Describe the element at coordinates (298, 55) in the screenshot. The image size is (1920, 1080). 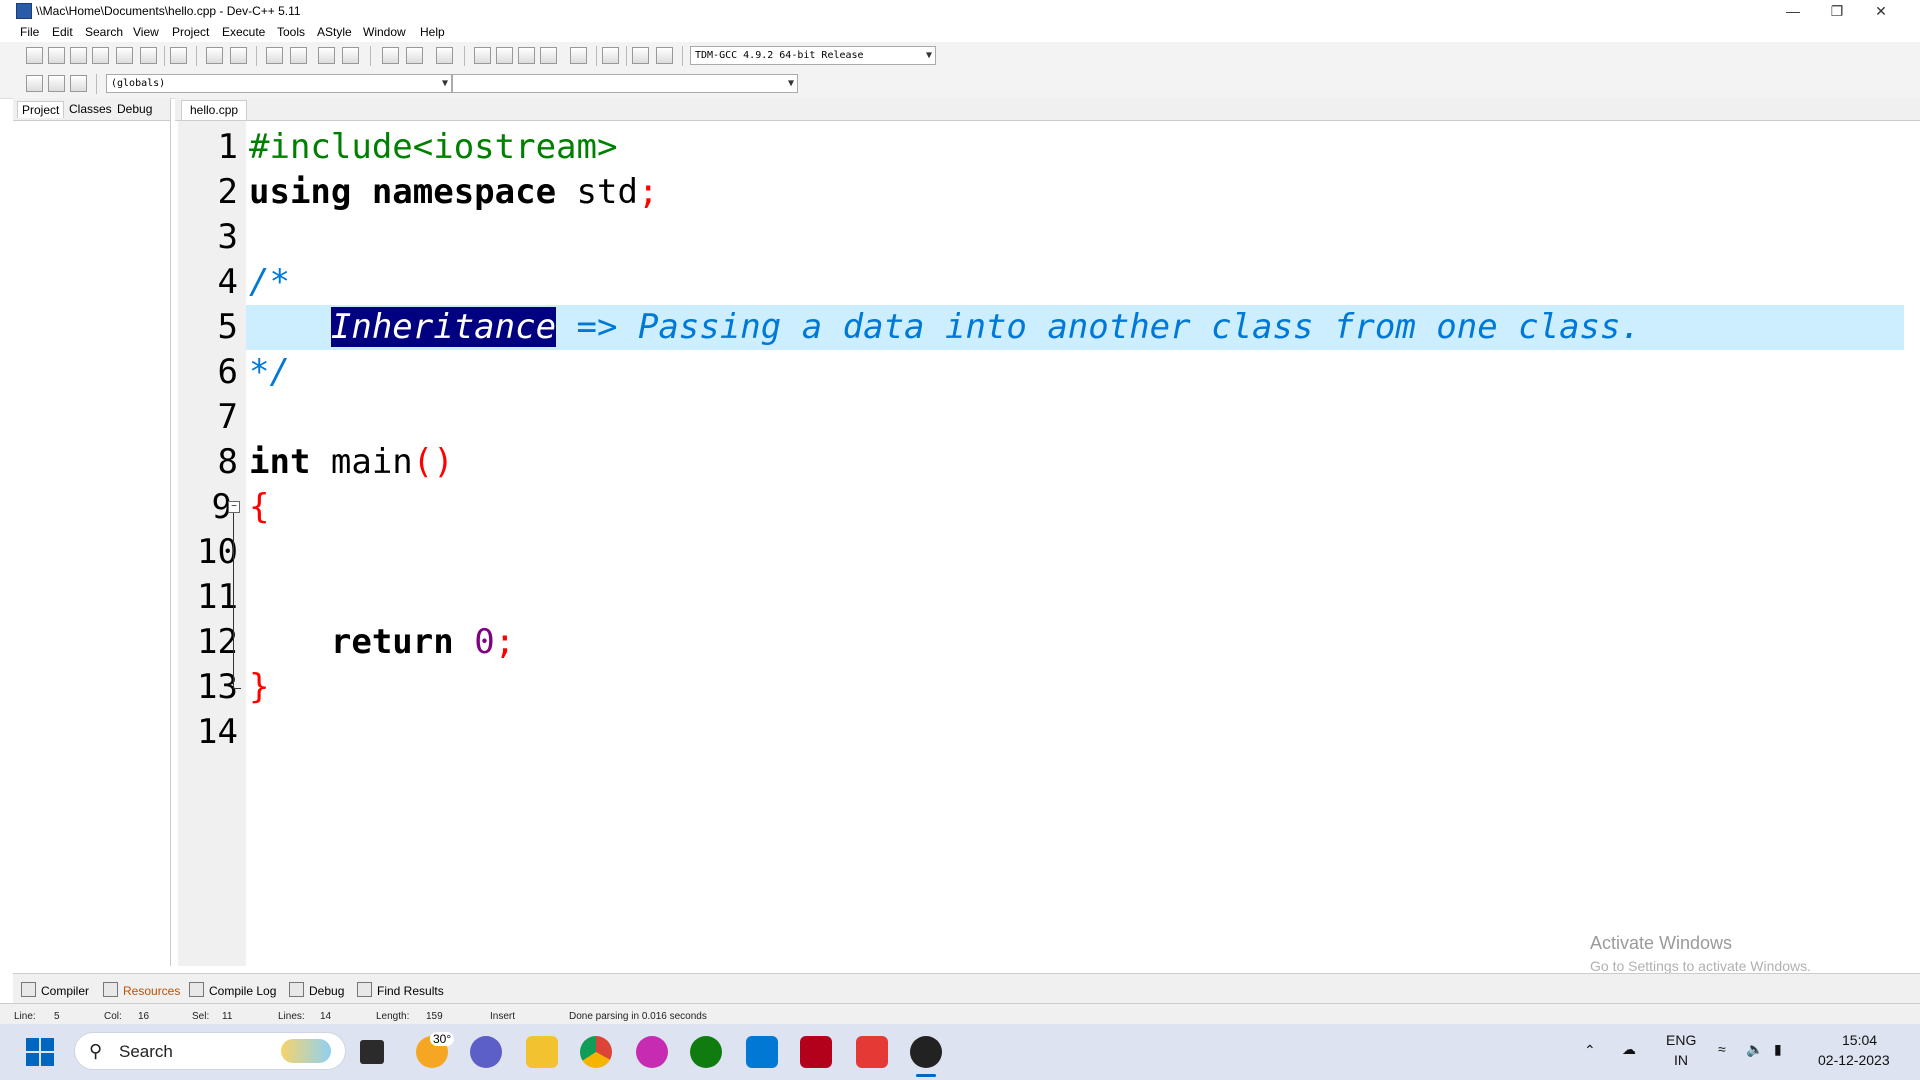
I see `replace-icon` at that location.